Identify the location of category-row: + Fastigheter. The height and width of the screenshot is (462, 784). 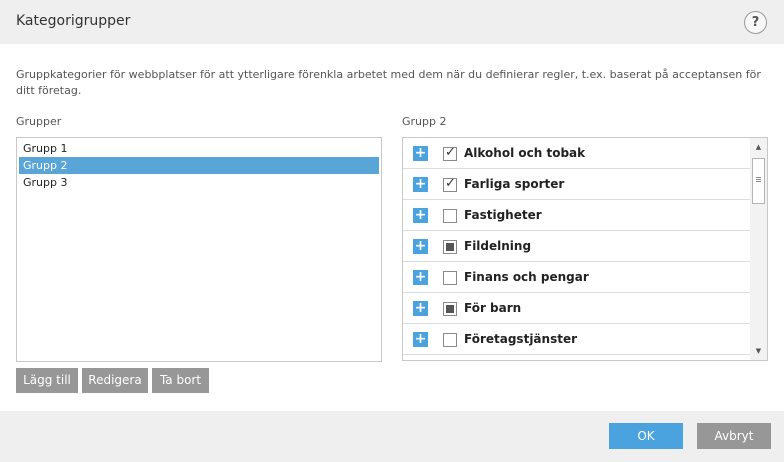
(577, 215).